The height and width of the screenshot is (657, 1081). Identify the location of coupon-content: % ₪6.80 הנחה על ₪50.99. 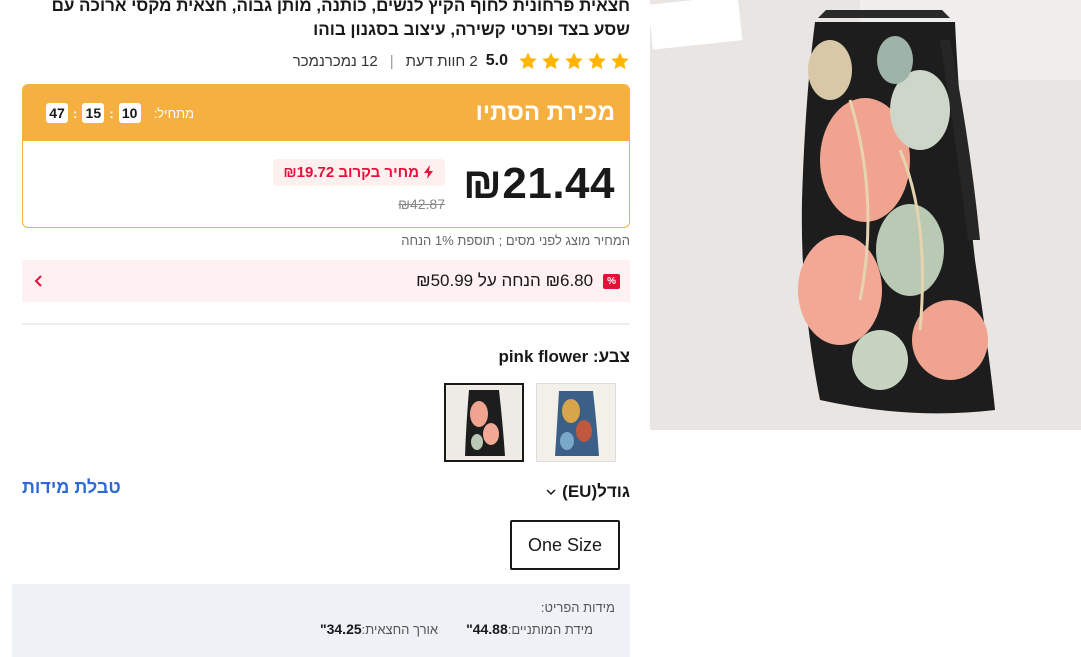
(518, 281).